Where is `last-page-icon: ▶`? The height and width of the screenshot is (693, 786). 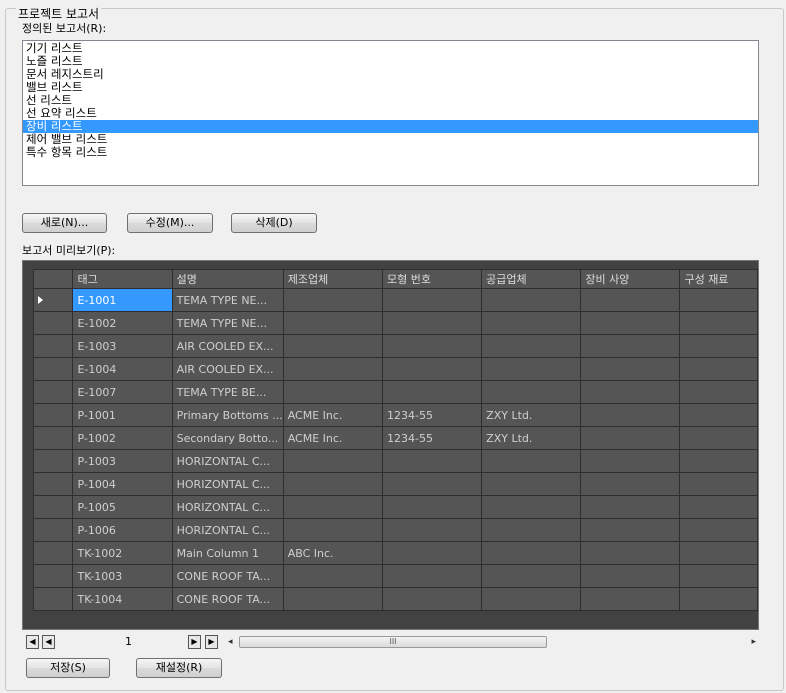 last-page-icon: ▶ is located at coordinates (211, 642).